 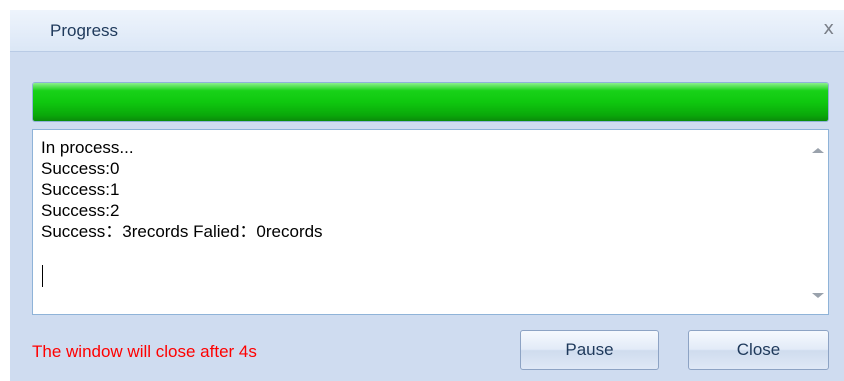 I want to click on scroll-down-arrow-icon, so click(x=818, y=295).